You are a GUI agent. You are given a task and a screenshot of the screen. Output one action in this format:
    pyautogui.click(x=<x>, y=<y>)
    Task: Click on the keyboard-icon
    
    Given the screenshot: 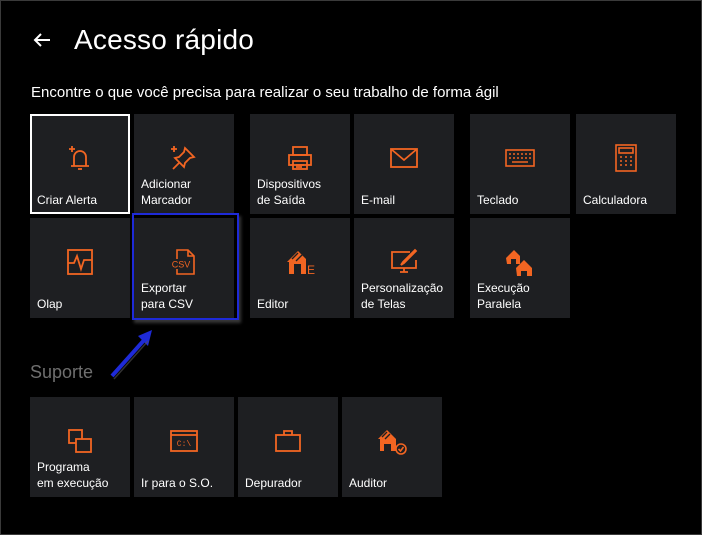 What is the action you would take?
    pyautogui.click(x=520, y=158)
    